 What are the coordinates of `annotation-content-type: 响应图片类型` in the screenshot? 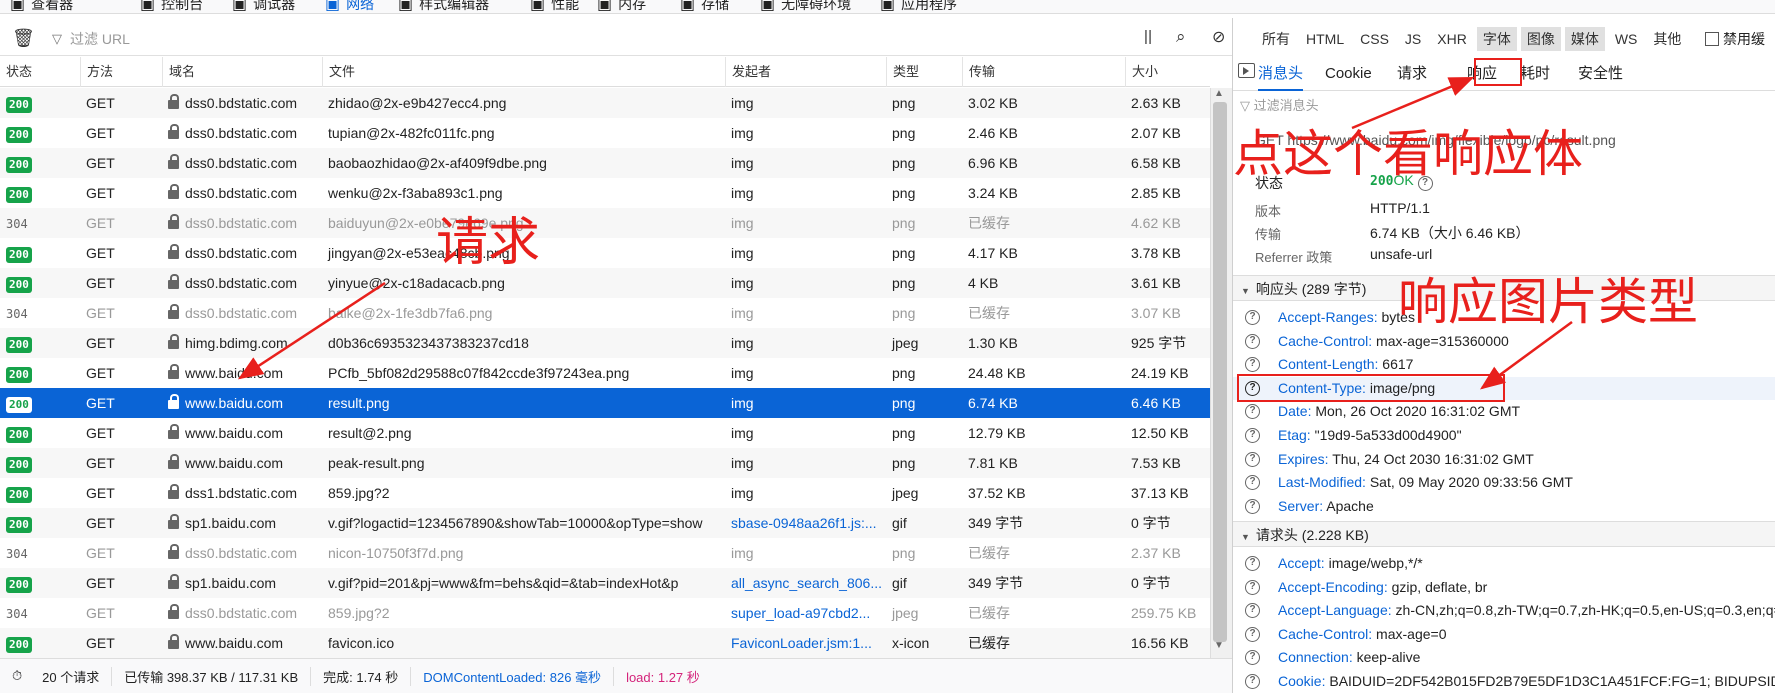 It's located at (1548, 302).